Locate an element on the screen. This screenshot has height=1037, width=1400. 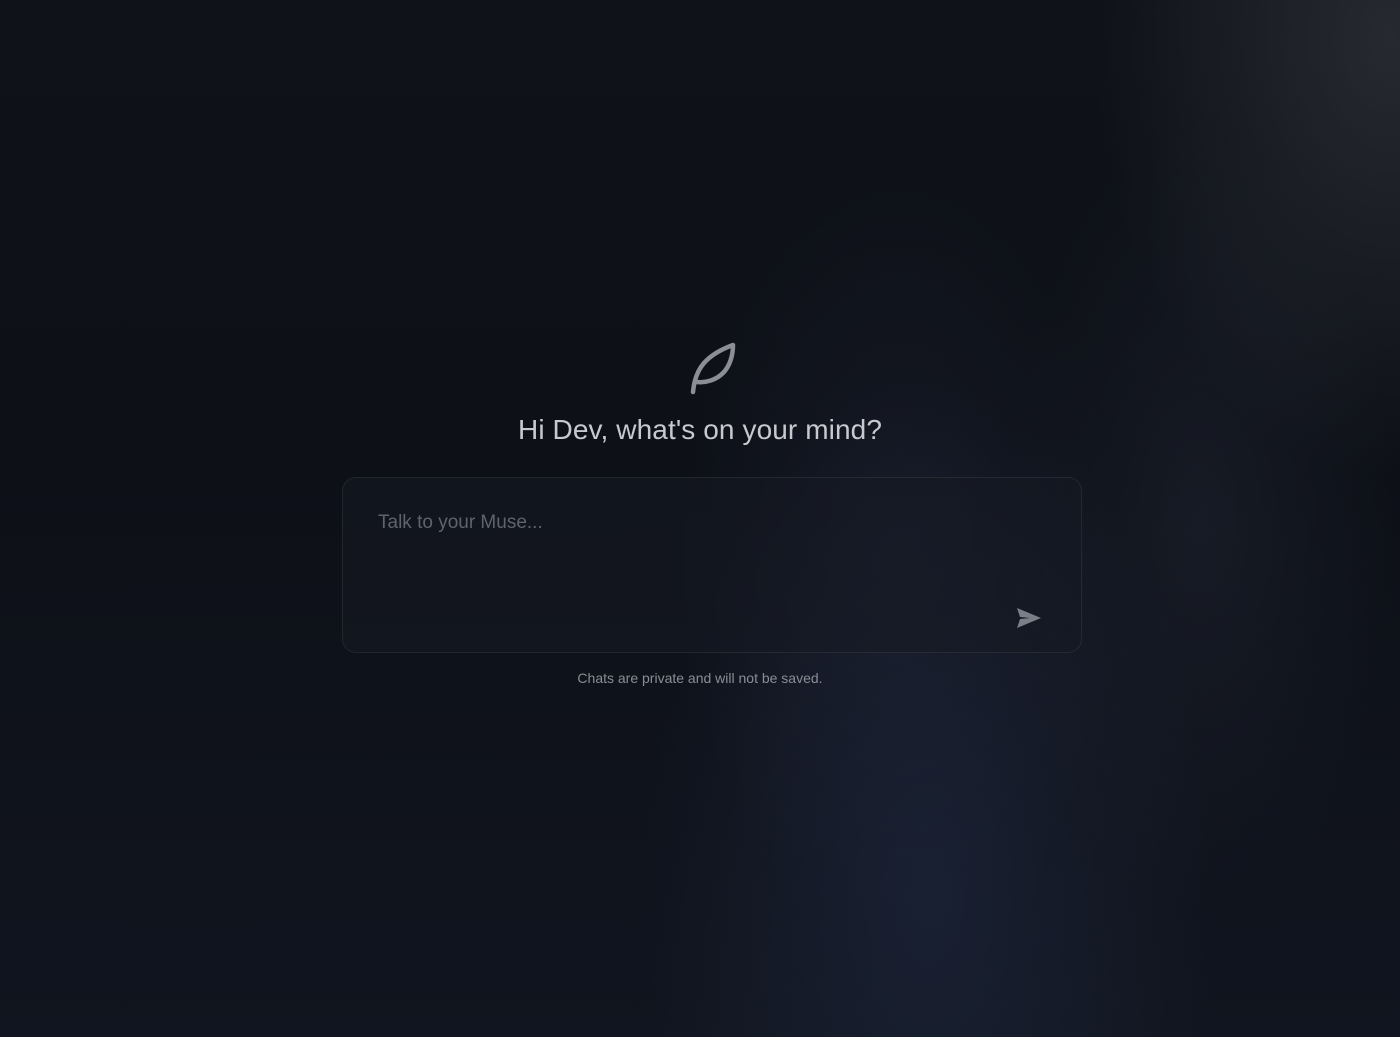
chat-box is located at coordinates (712, 565).